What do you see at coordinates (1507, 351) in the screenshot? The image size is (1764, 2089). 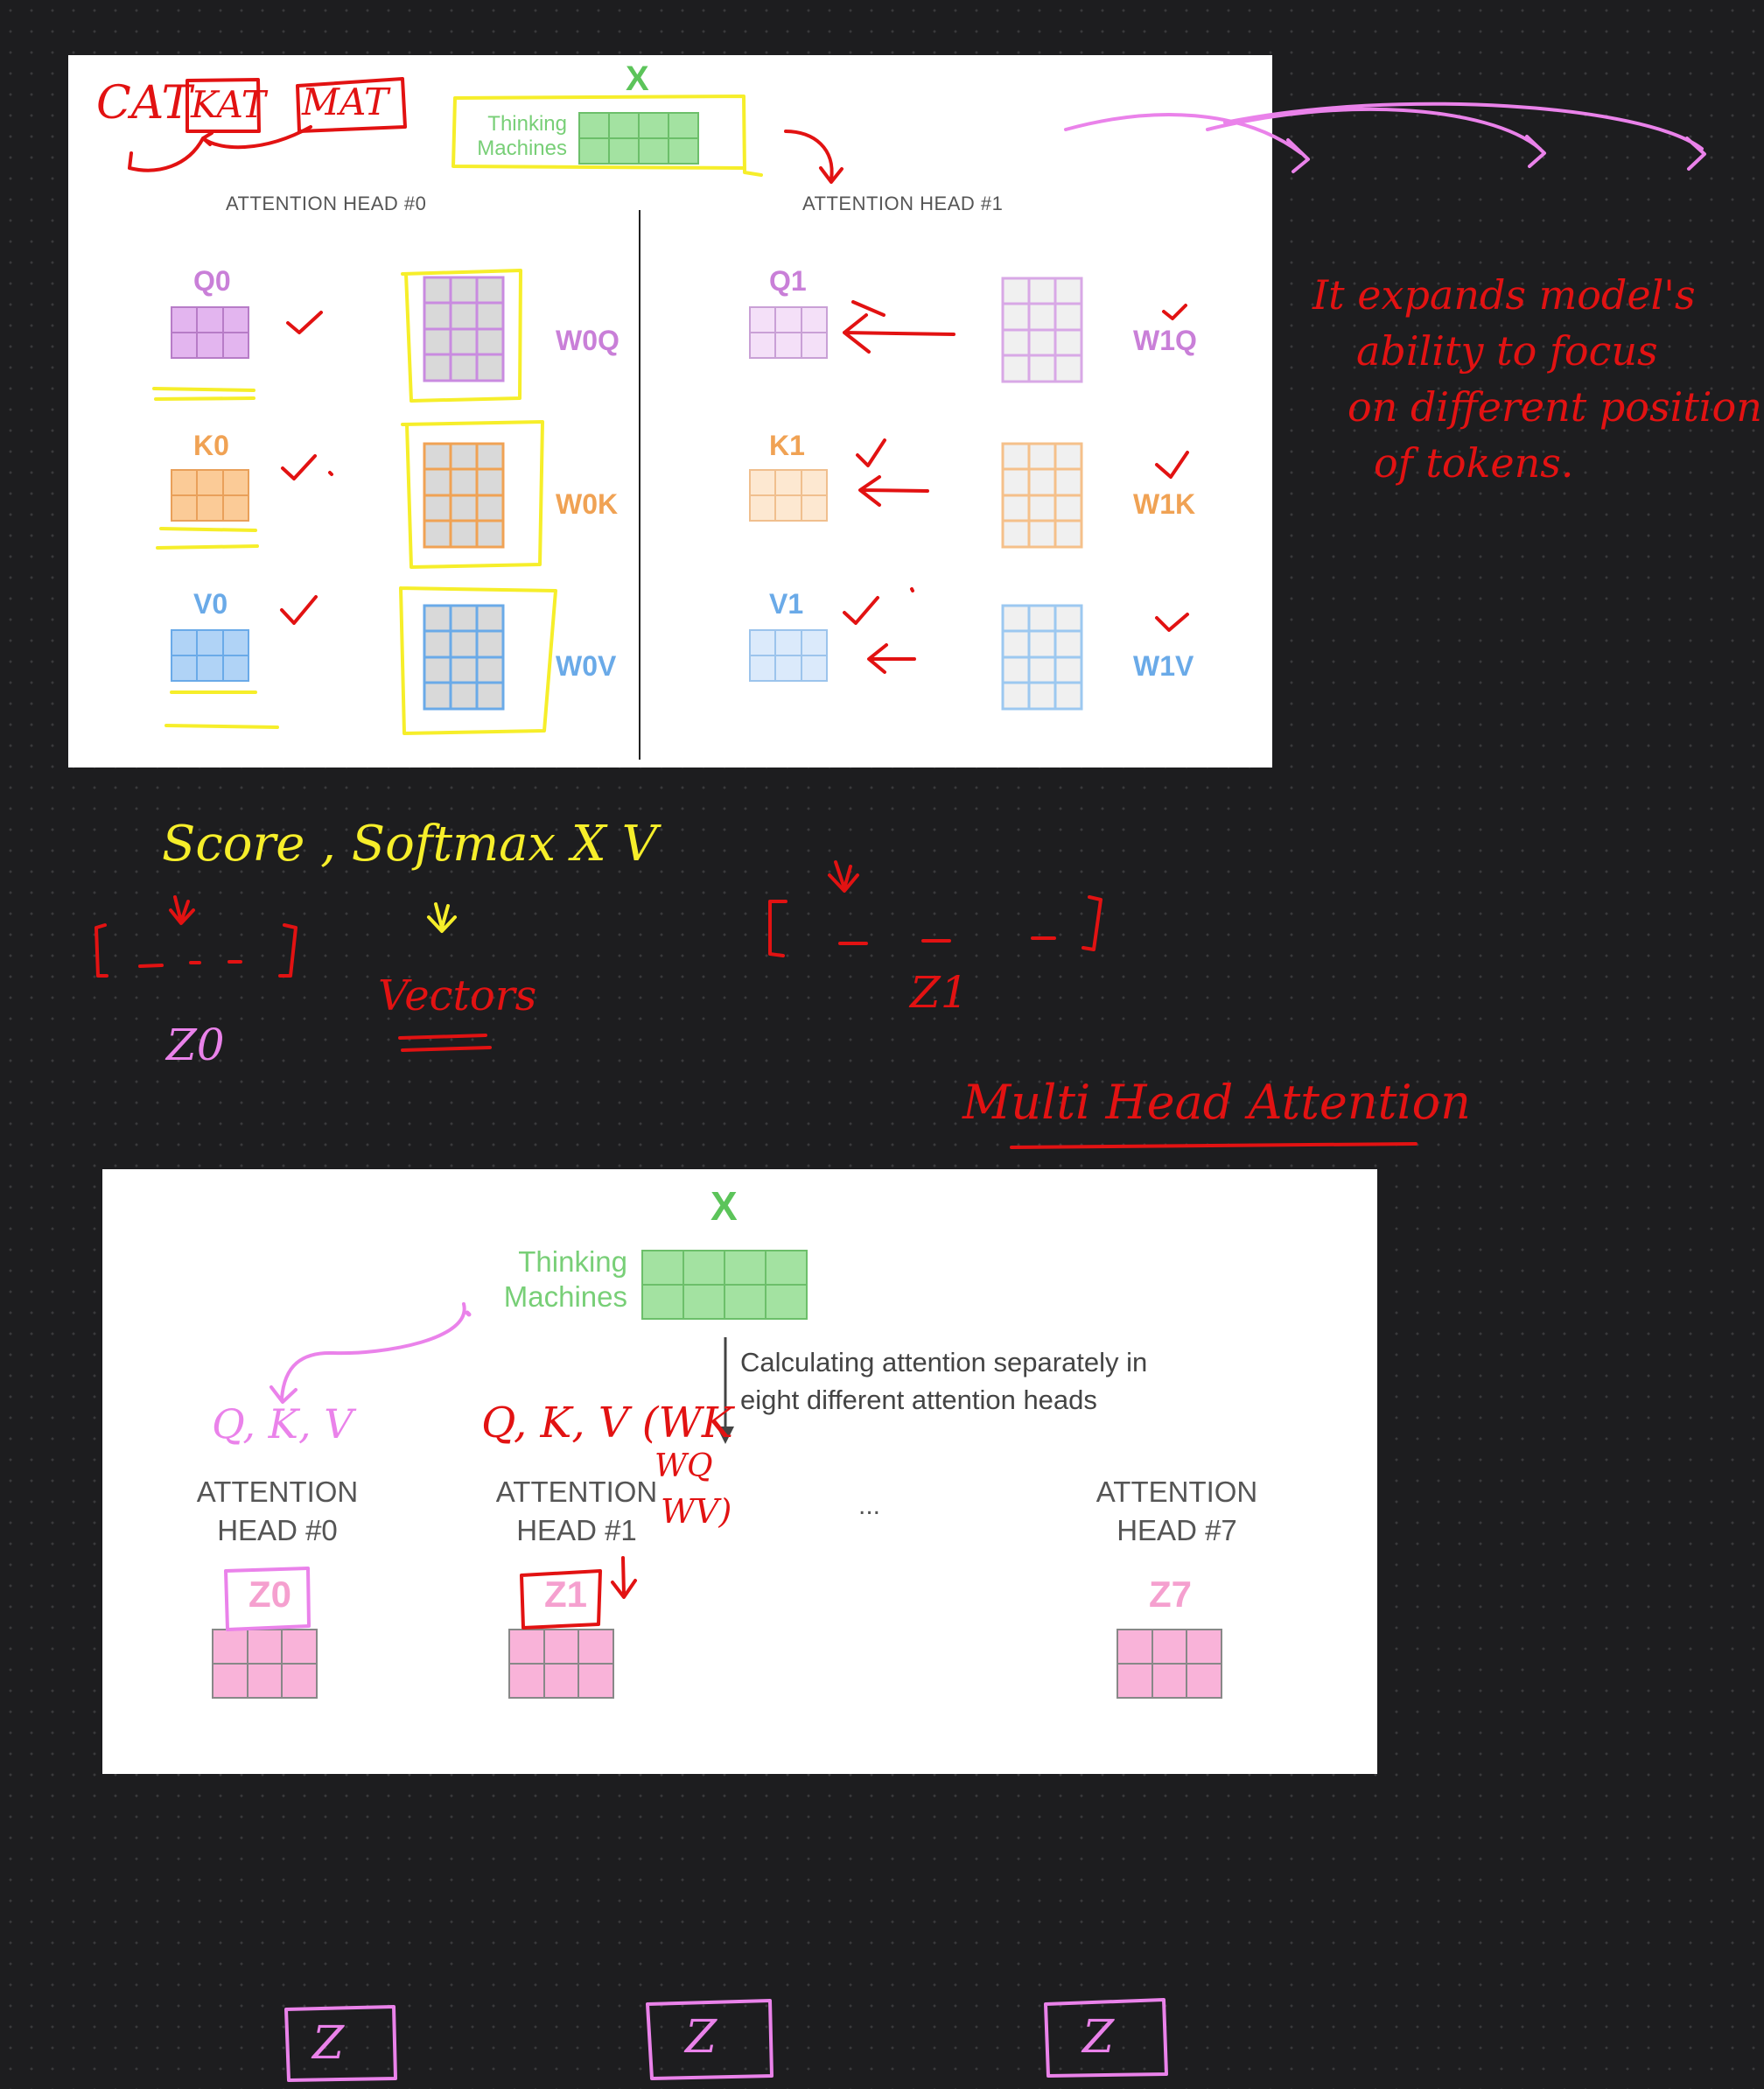 I see `side-note-line-2: ability to focus` at bounding box center [1507, 351].